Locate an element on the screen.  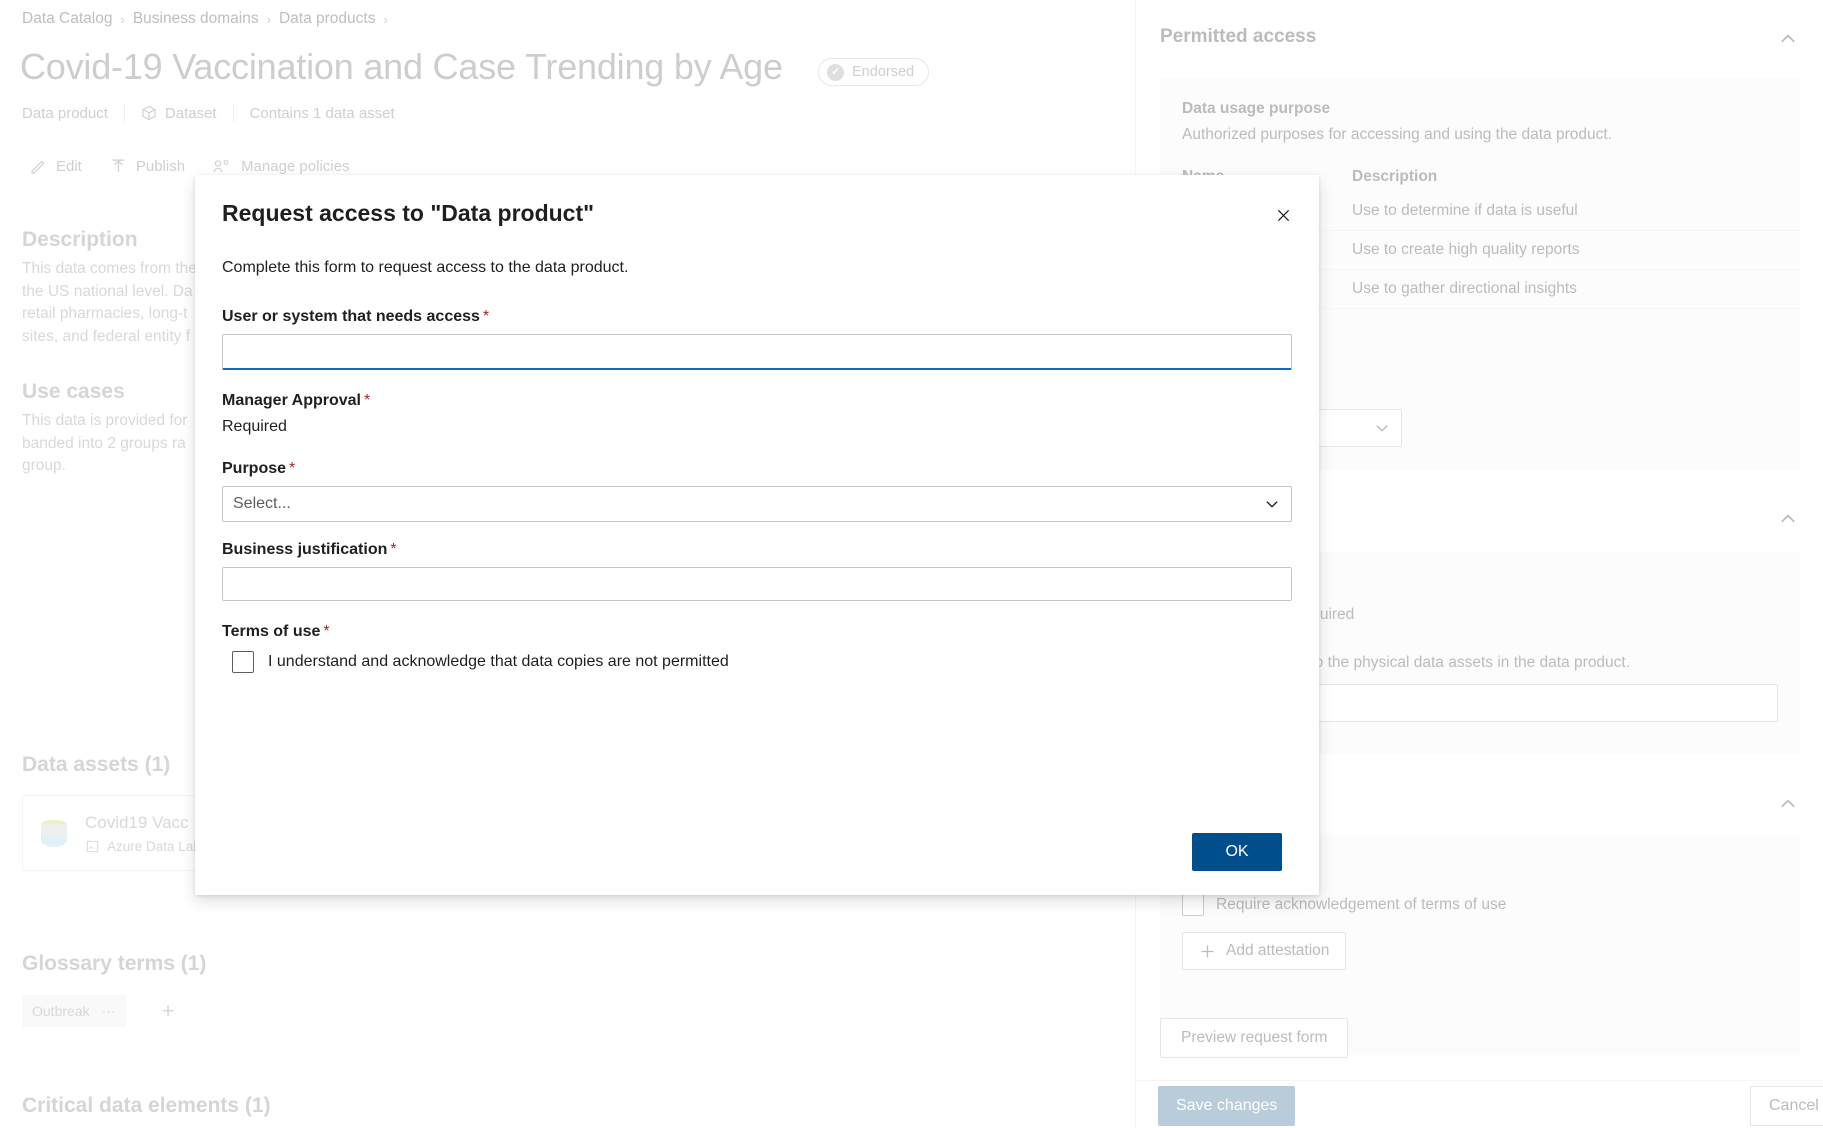
require-ack-terms-label: Require acknowledgement of terms of use is located at coordinates (1361, 904).